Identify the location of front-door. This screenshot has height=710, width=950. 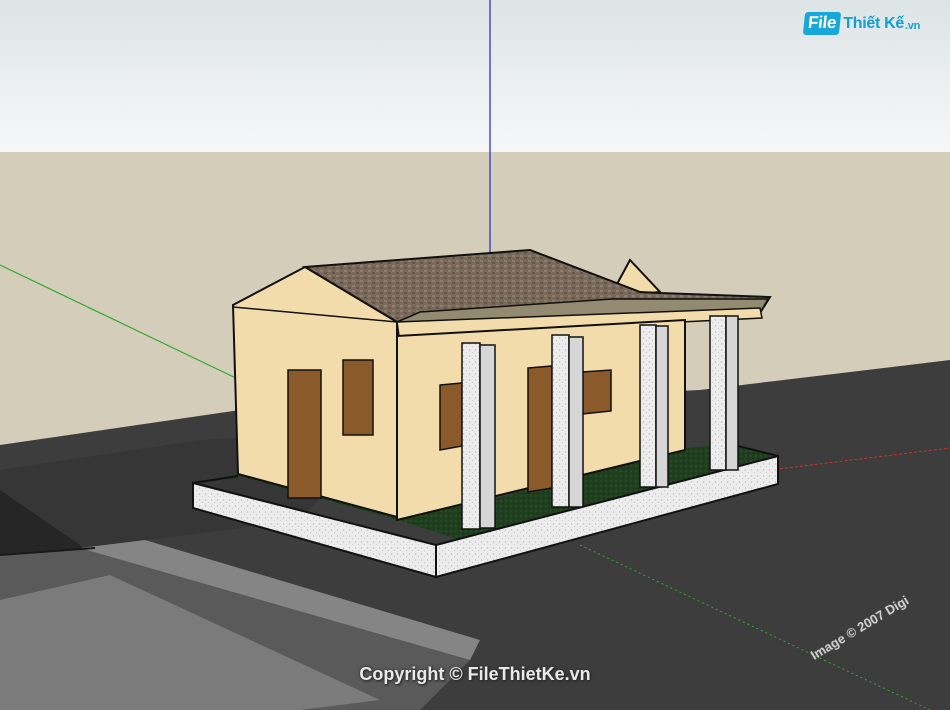
(540, 429).